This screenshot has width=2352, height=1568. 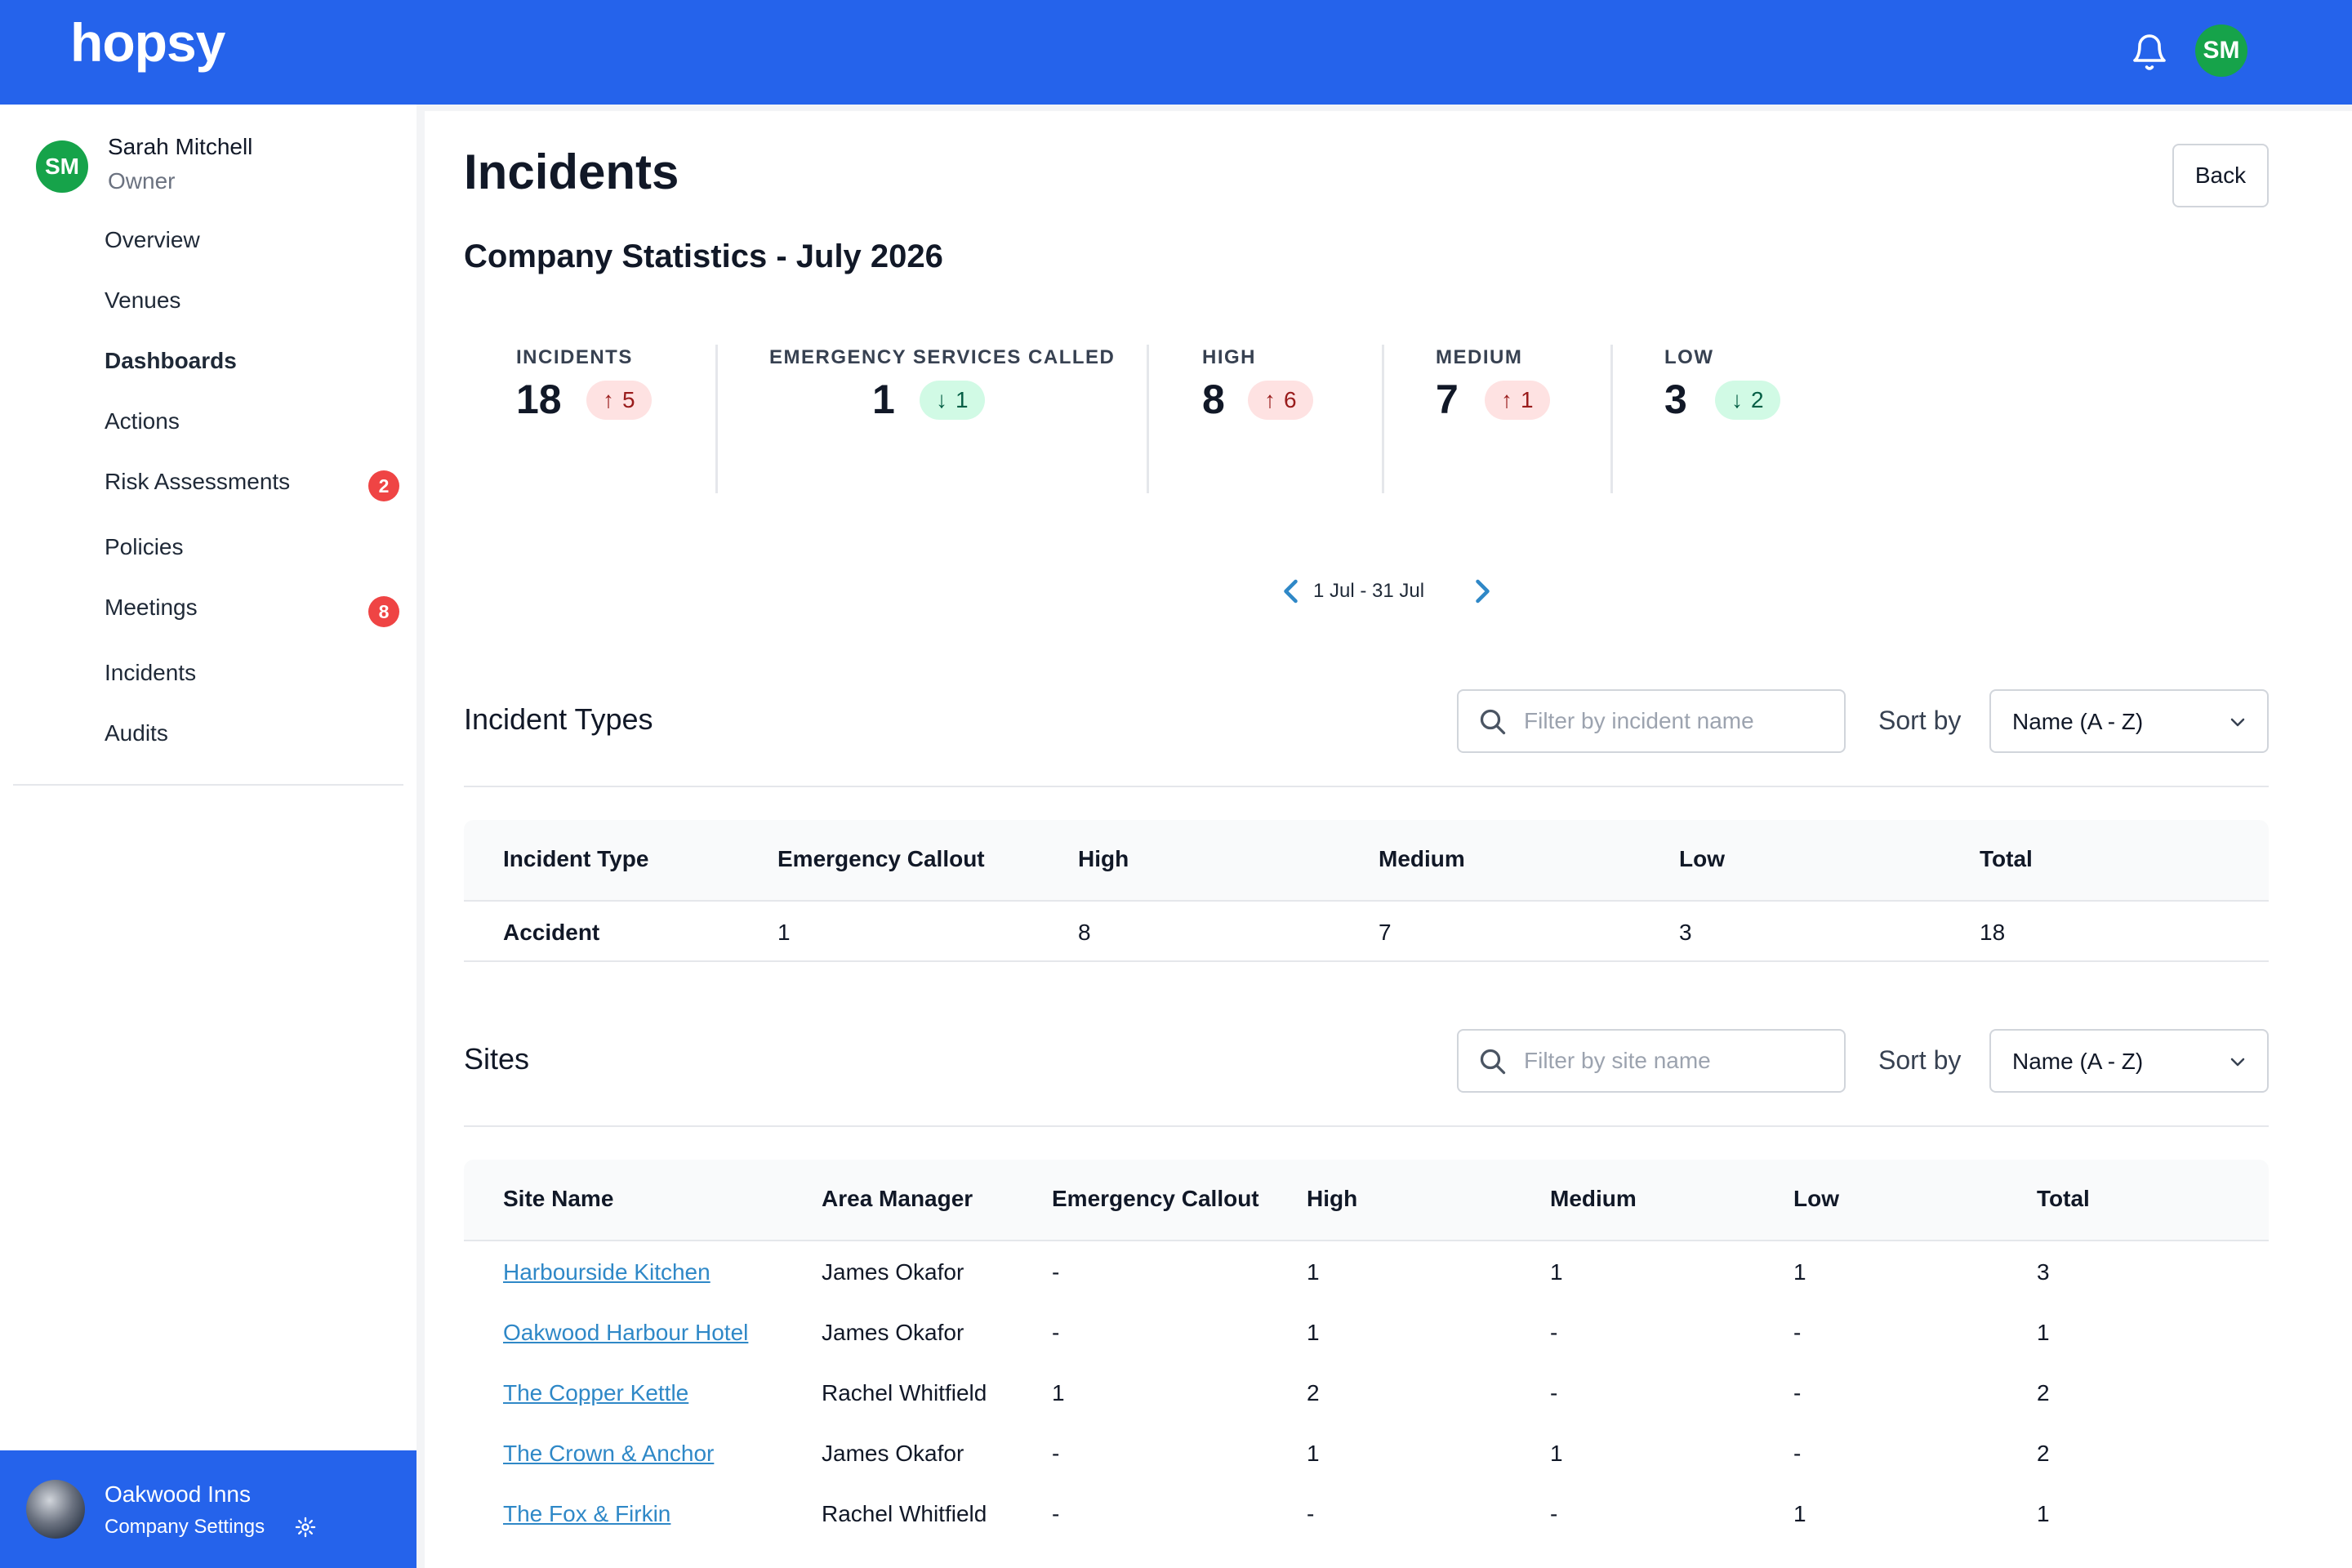 What do you see at coordinates (551, 932) in the screenshot?
I see `incident-type-cell: Accident` at bounding box center [551, 932].